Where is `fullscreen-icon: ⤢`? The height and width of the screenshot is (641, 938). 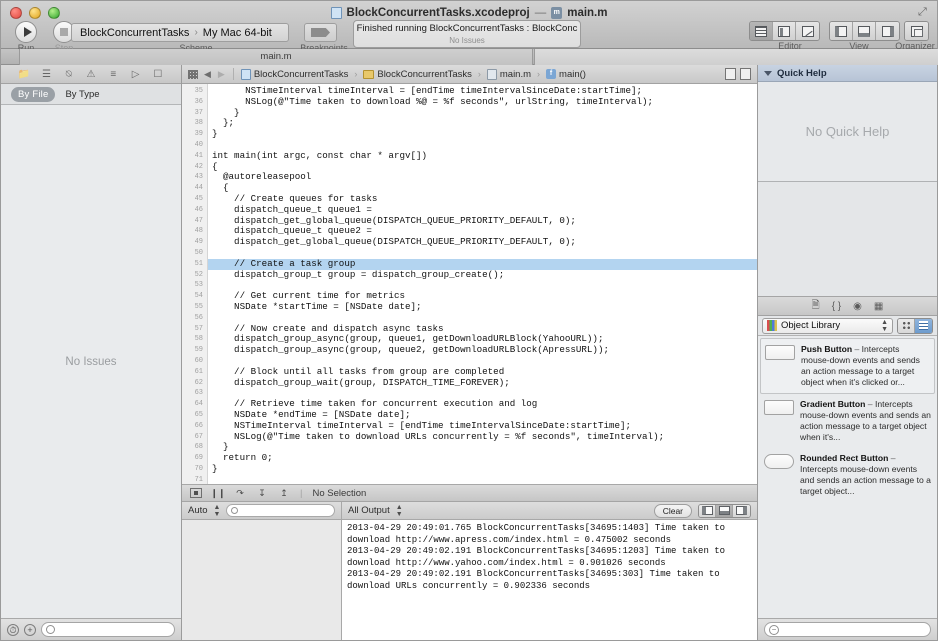
fullscreen-icon: ⤢ is located at coordinates (923, 12).